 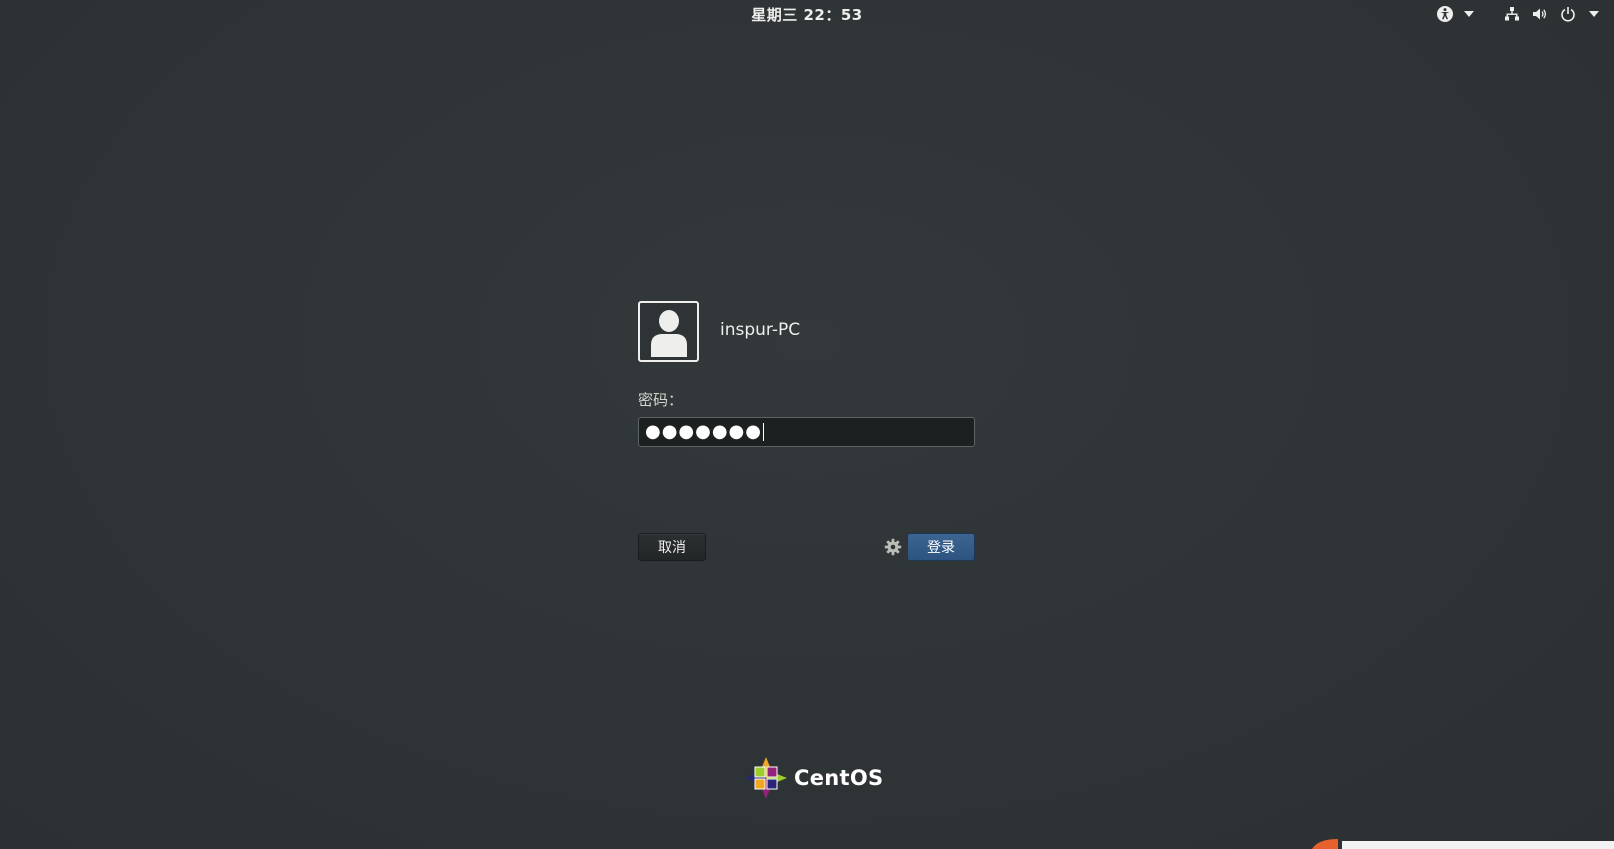 I want to click on password-label: 密码：, so click(x=661, y=400).